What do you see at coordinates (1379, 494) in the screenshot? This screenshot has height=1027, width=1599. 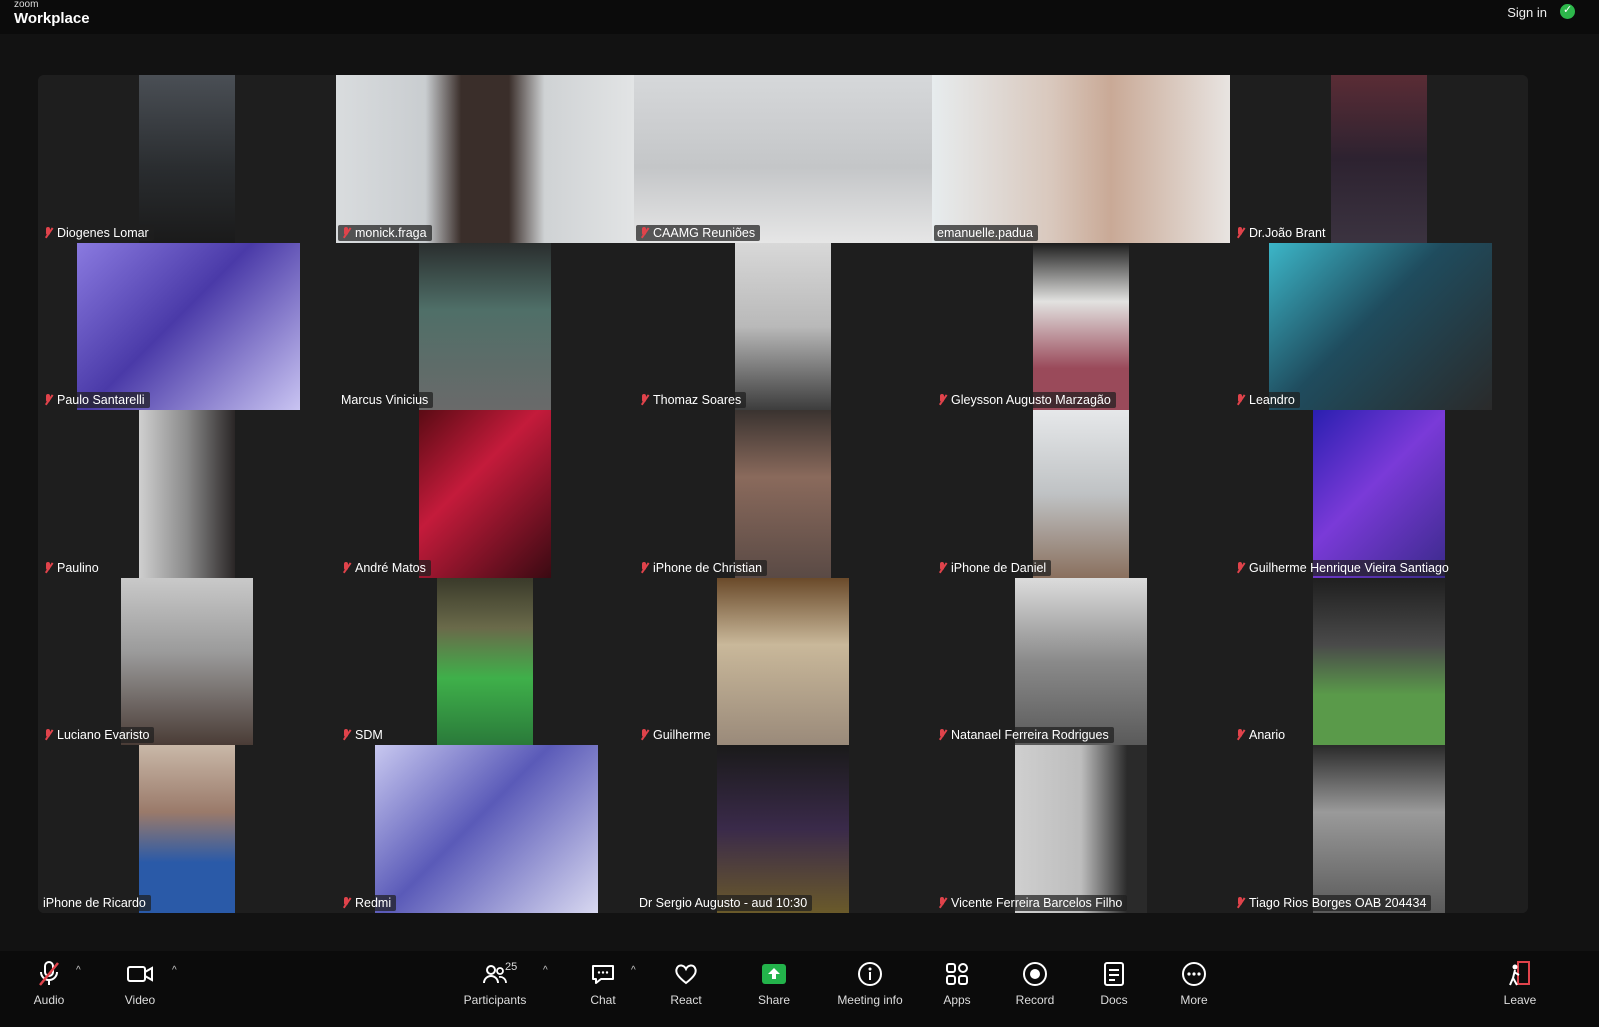 I see `participant-tile: Guilherme Henrique Vieira Santiago` at bounding box center [1379, 494].